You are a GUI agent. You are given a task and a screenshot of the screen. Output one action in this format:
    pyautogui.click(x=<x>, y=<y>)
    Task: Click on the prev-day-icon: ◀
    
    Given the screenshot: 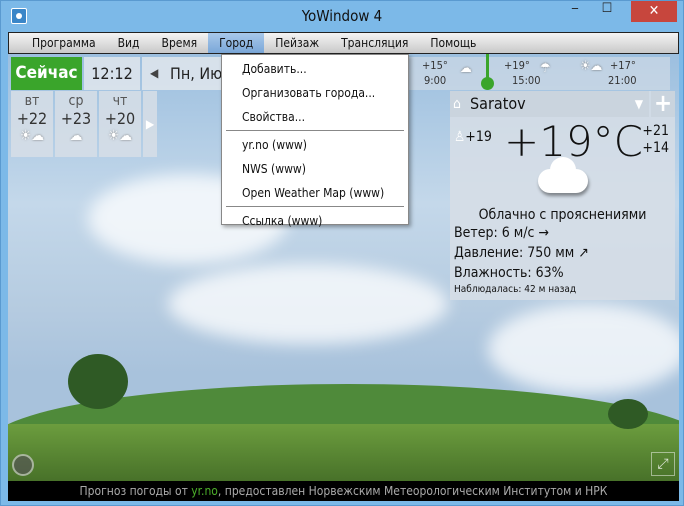 What is the action you would take?
    pyautogui.click(x=154, y=73)
    